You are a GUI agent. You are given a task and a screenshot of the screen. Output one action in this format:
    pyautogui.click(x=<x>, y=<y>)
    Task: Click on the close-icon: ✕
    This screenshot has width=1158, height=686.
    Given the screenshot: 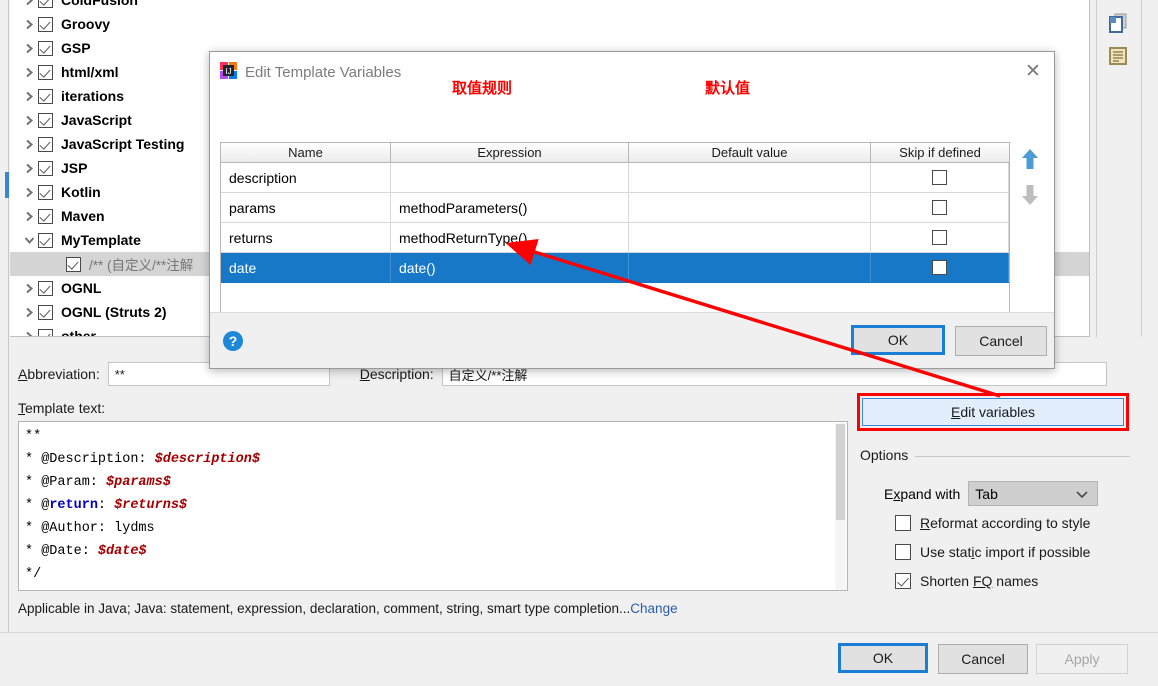 What is the action you would take?
    pyautogui.click(x=1033, y=72)
    